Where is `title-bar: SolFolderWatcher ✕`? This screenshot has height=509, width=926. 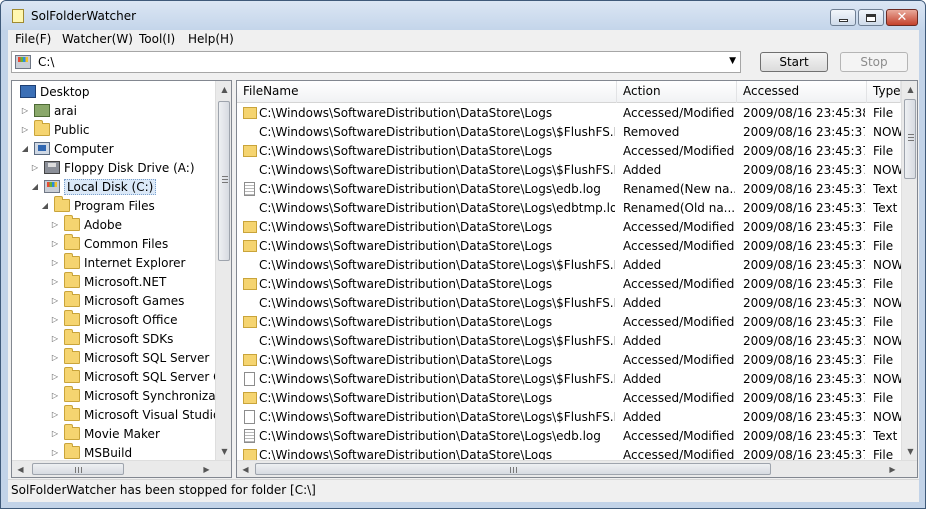
title-bar: SolFolderWatcher ✕ is located at coordinates (463, 15).